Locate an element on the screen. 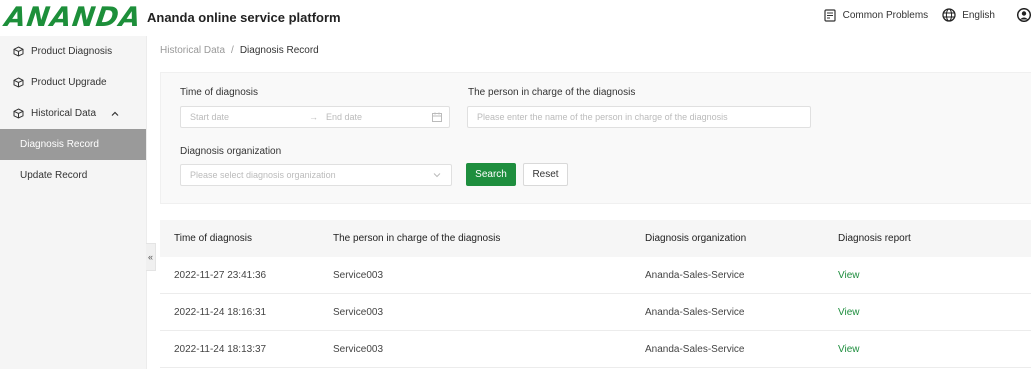  header-actions: Common Problems English is located at coordinates (927, 15).